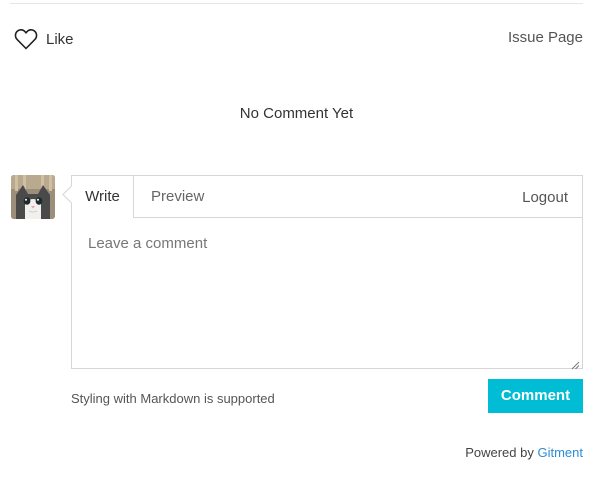 This screenshot has height=491, width=593. Describe the element at coordinates (499, 452) in the screenshot. I see `powered-by-text: Powered by` at that location.